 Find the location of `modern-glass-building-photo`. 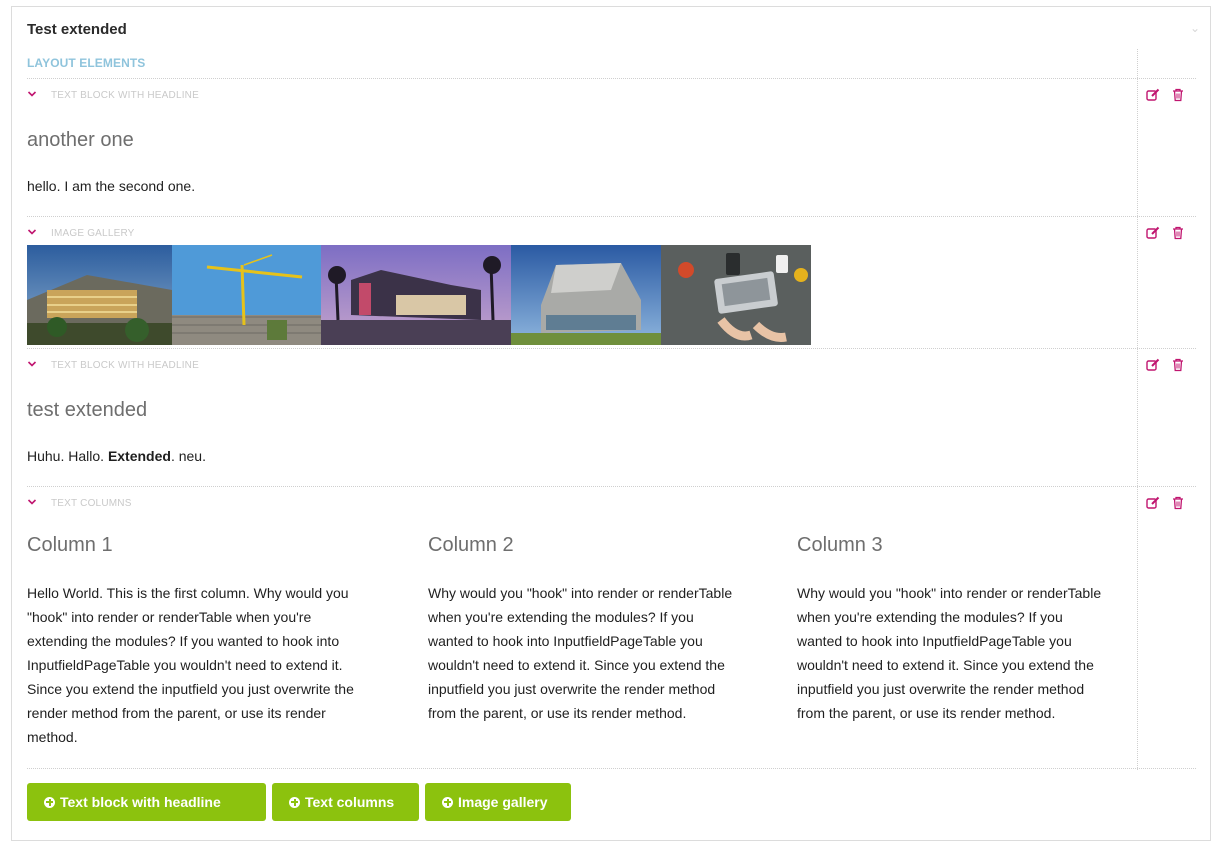

modern-glass-building-photo is located at coordinates (586, 295).